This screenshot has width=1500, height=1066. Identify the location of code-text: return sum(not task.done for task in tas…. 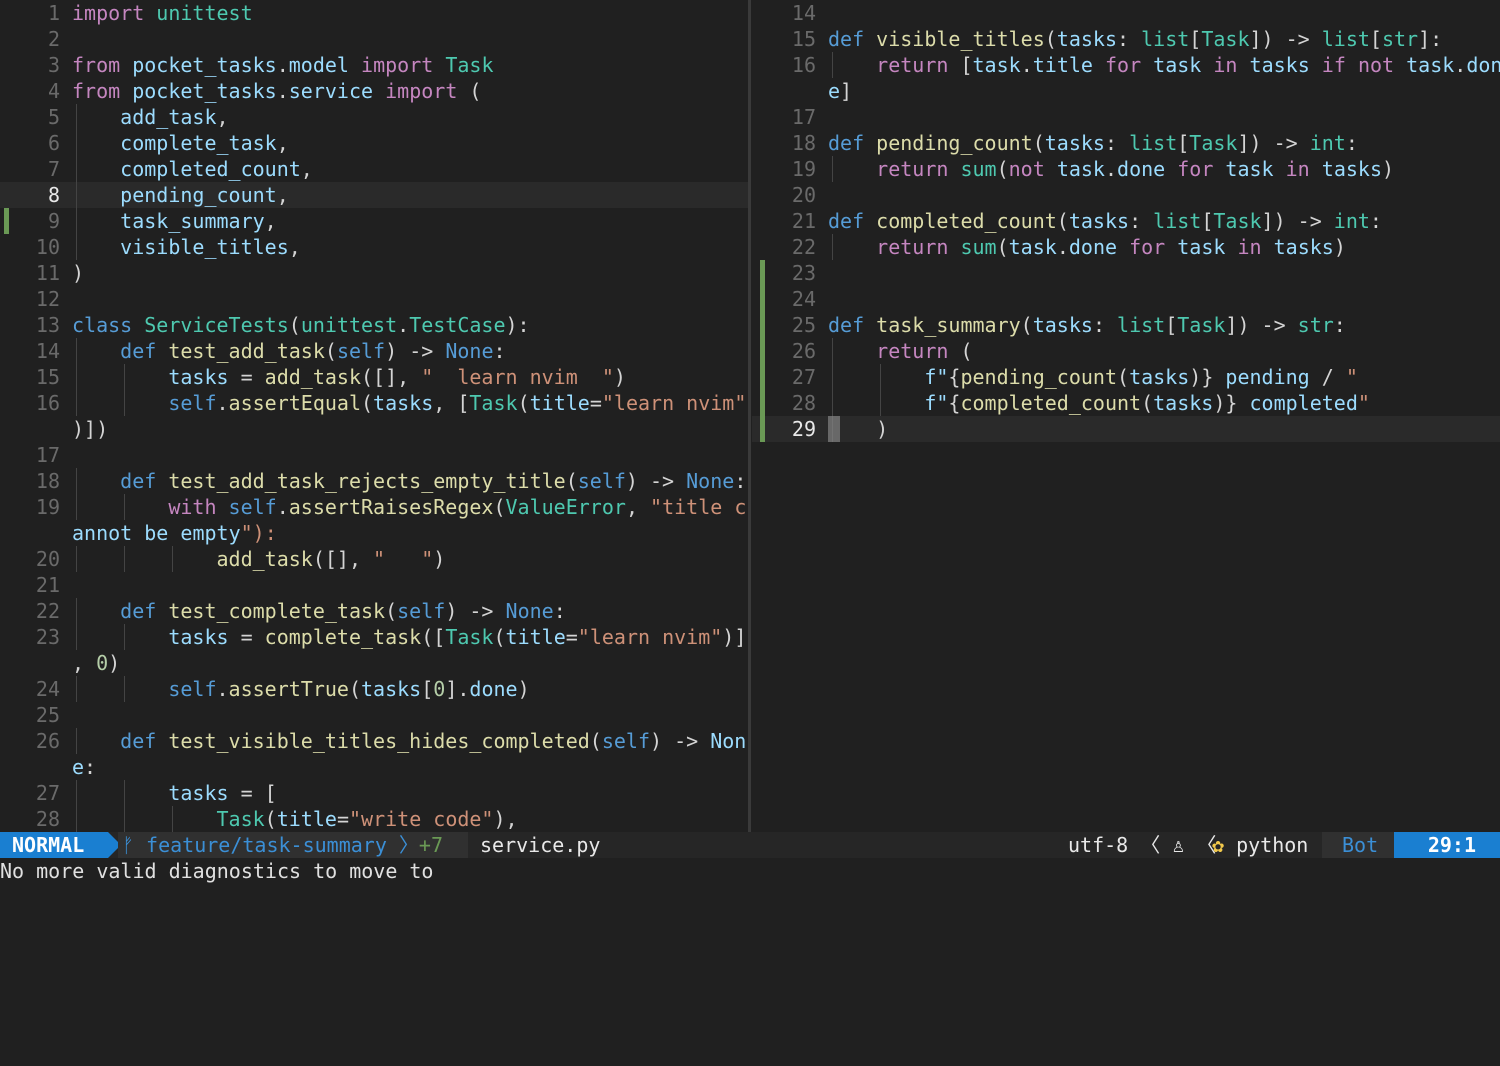
(1111, 169).